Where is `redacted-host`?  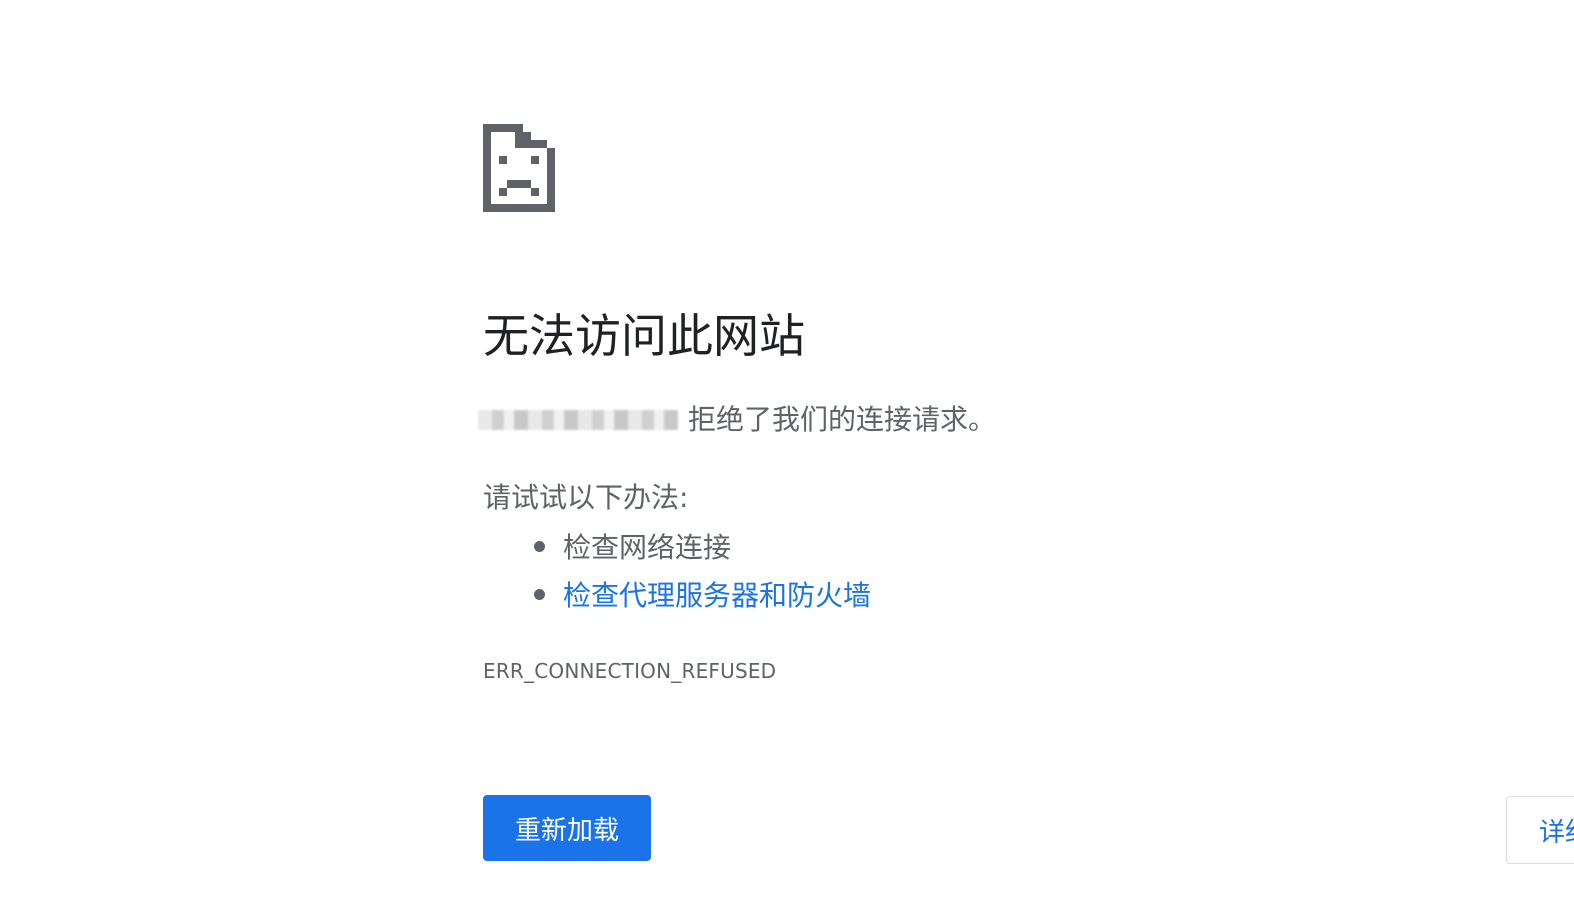
redacted-host is located at coordinates (578, 420).